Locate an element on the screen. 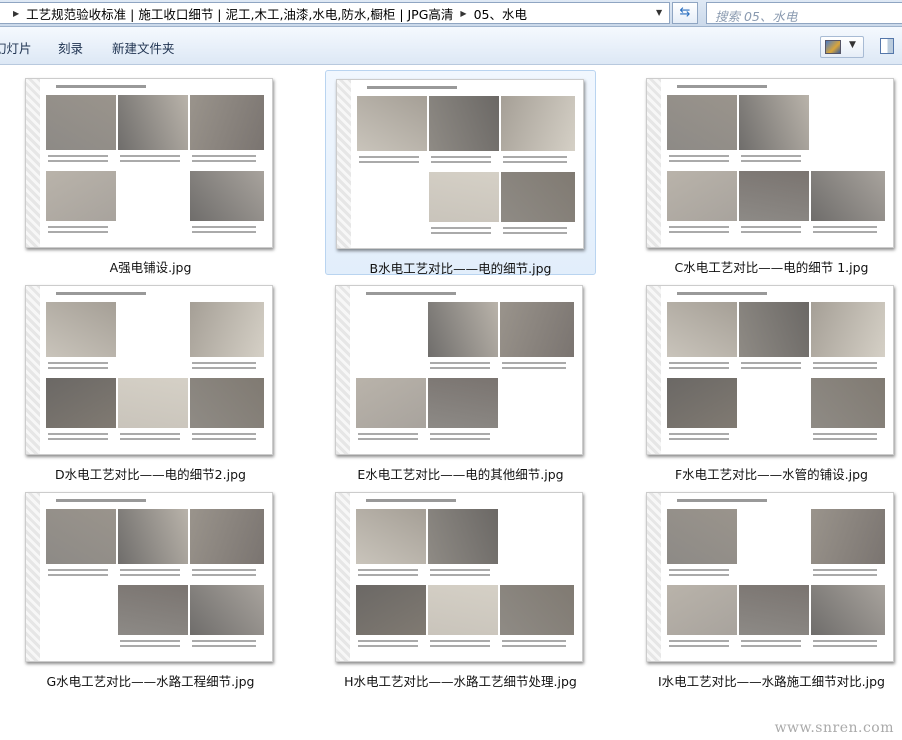  file-name: A强电铺设.jpg is located at coordinates (150, 267).